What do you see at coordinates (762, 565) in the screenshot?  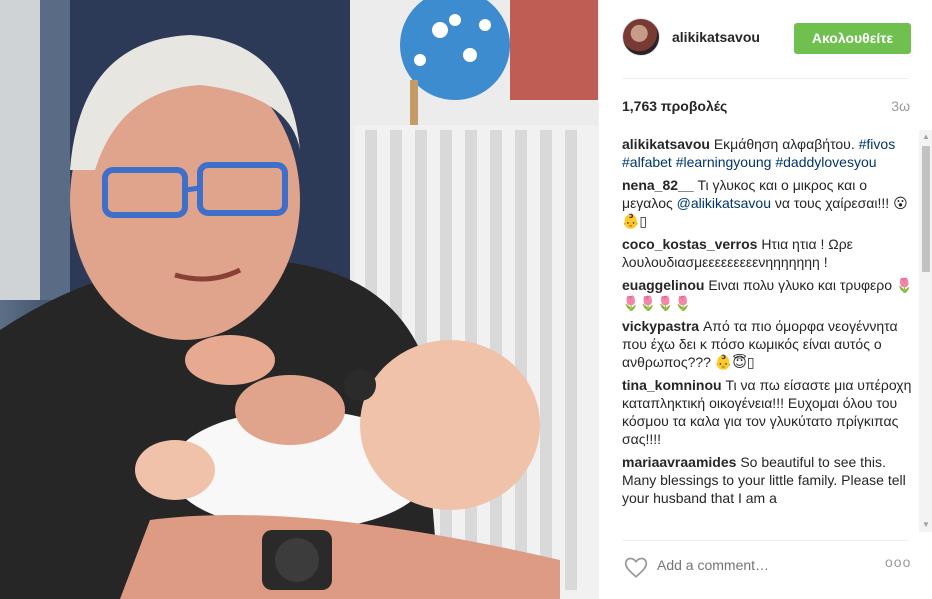 I see `comment-input` at bounding box center [762, 565].